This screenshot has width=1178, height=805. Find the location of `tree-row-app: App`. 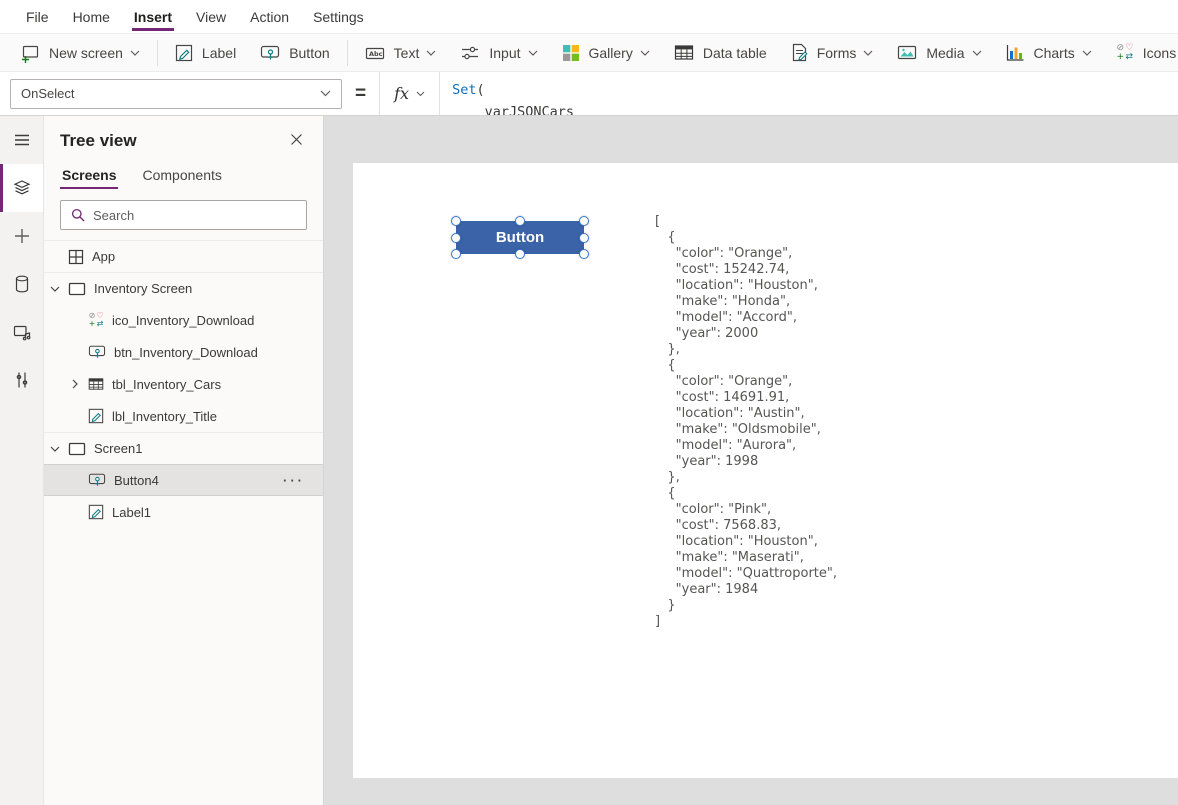

tree-row-app: App is located at coordinates (183, 256).